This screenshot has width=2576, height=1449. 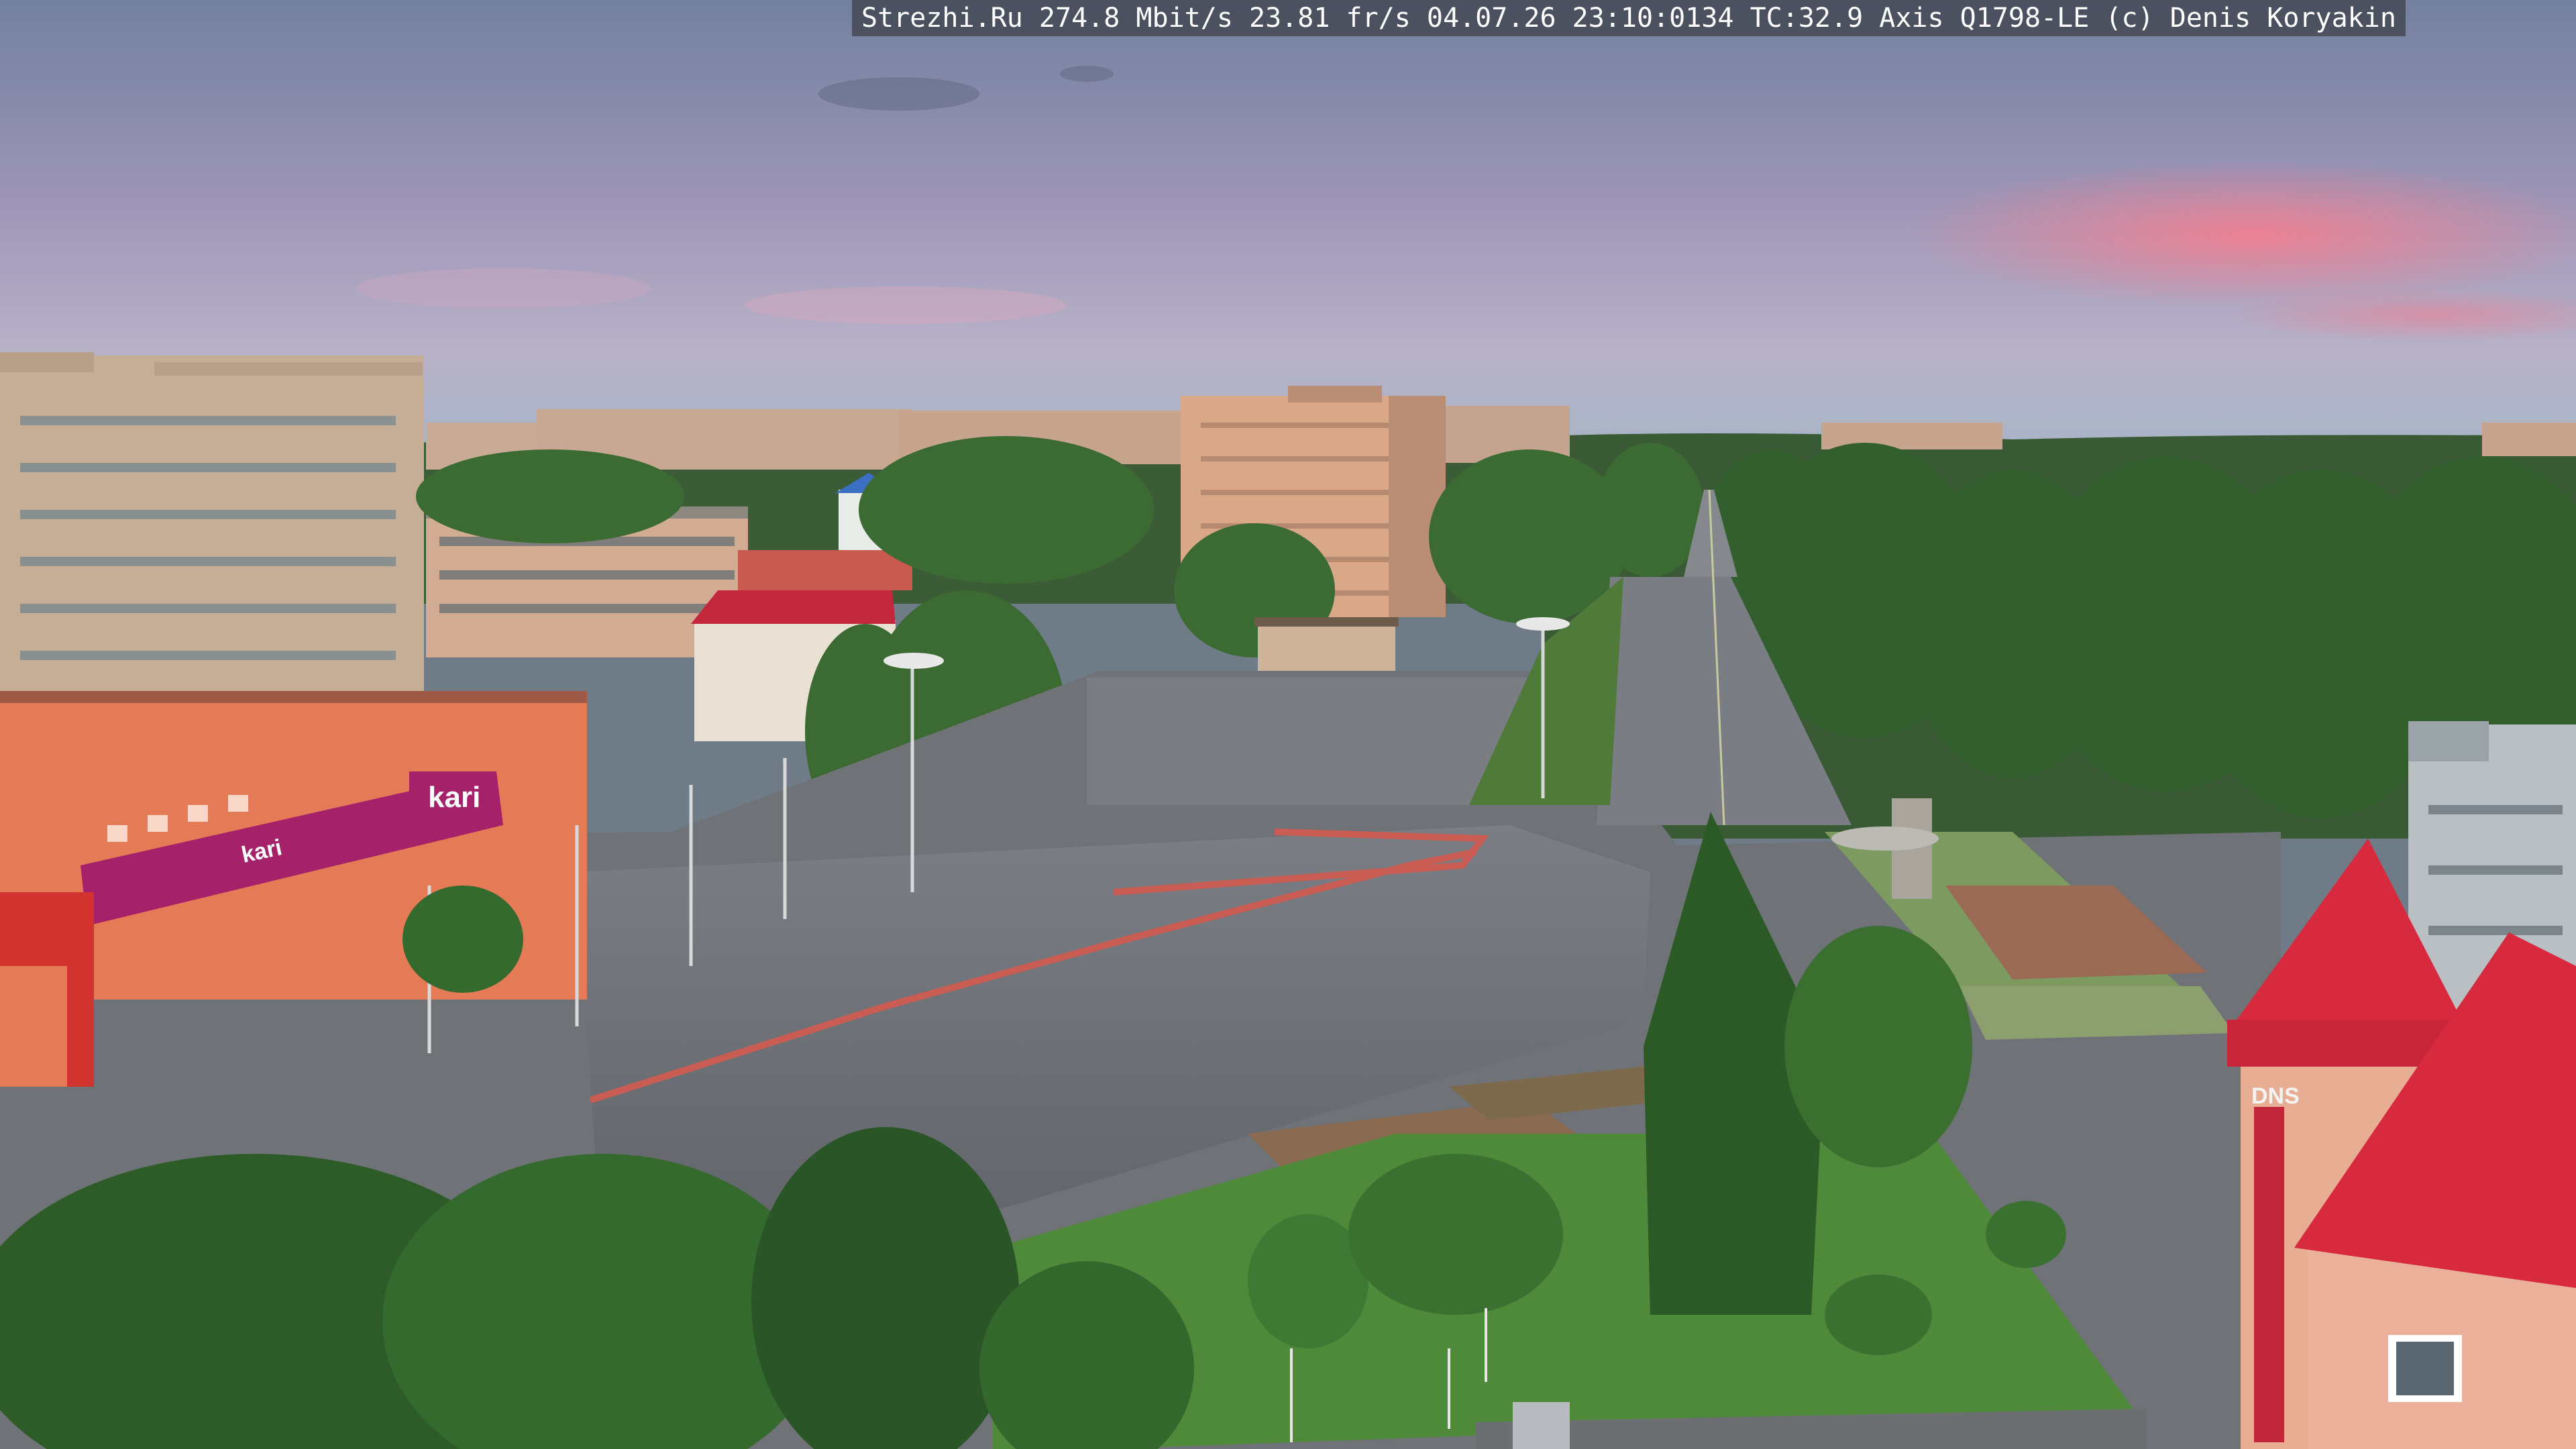 I want to click on kari-sign: kari, so click(x=454, y=797).